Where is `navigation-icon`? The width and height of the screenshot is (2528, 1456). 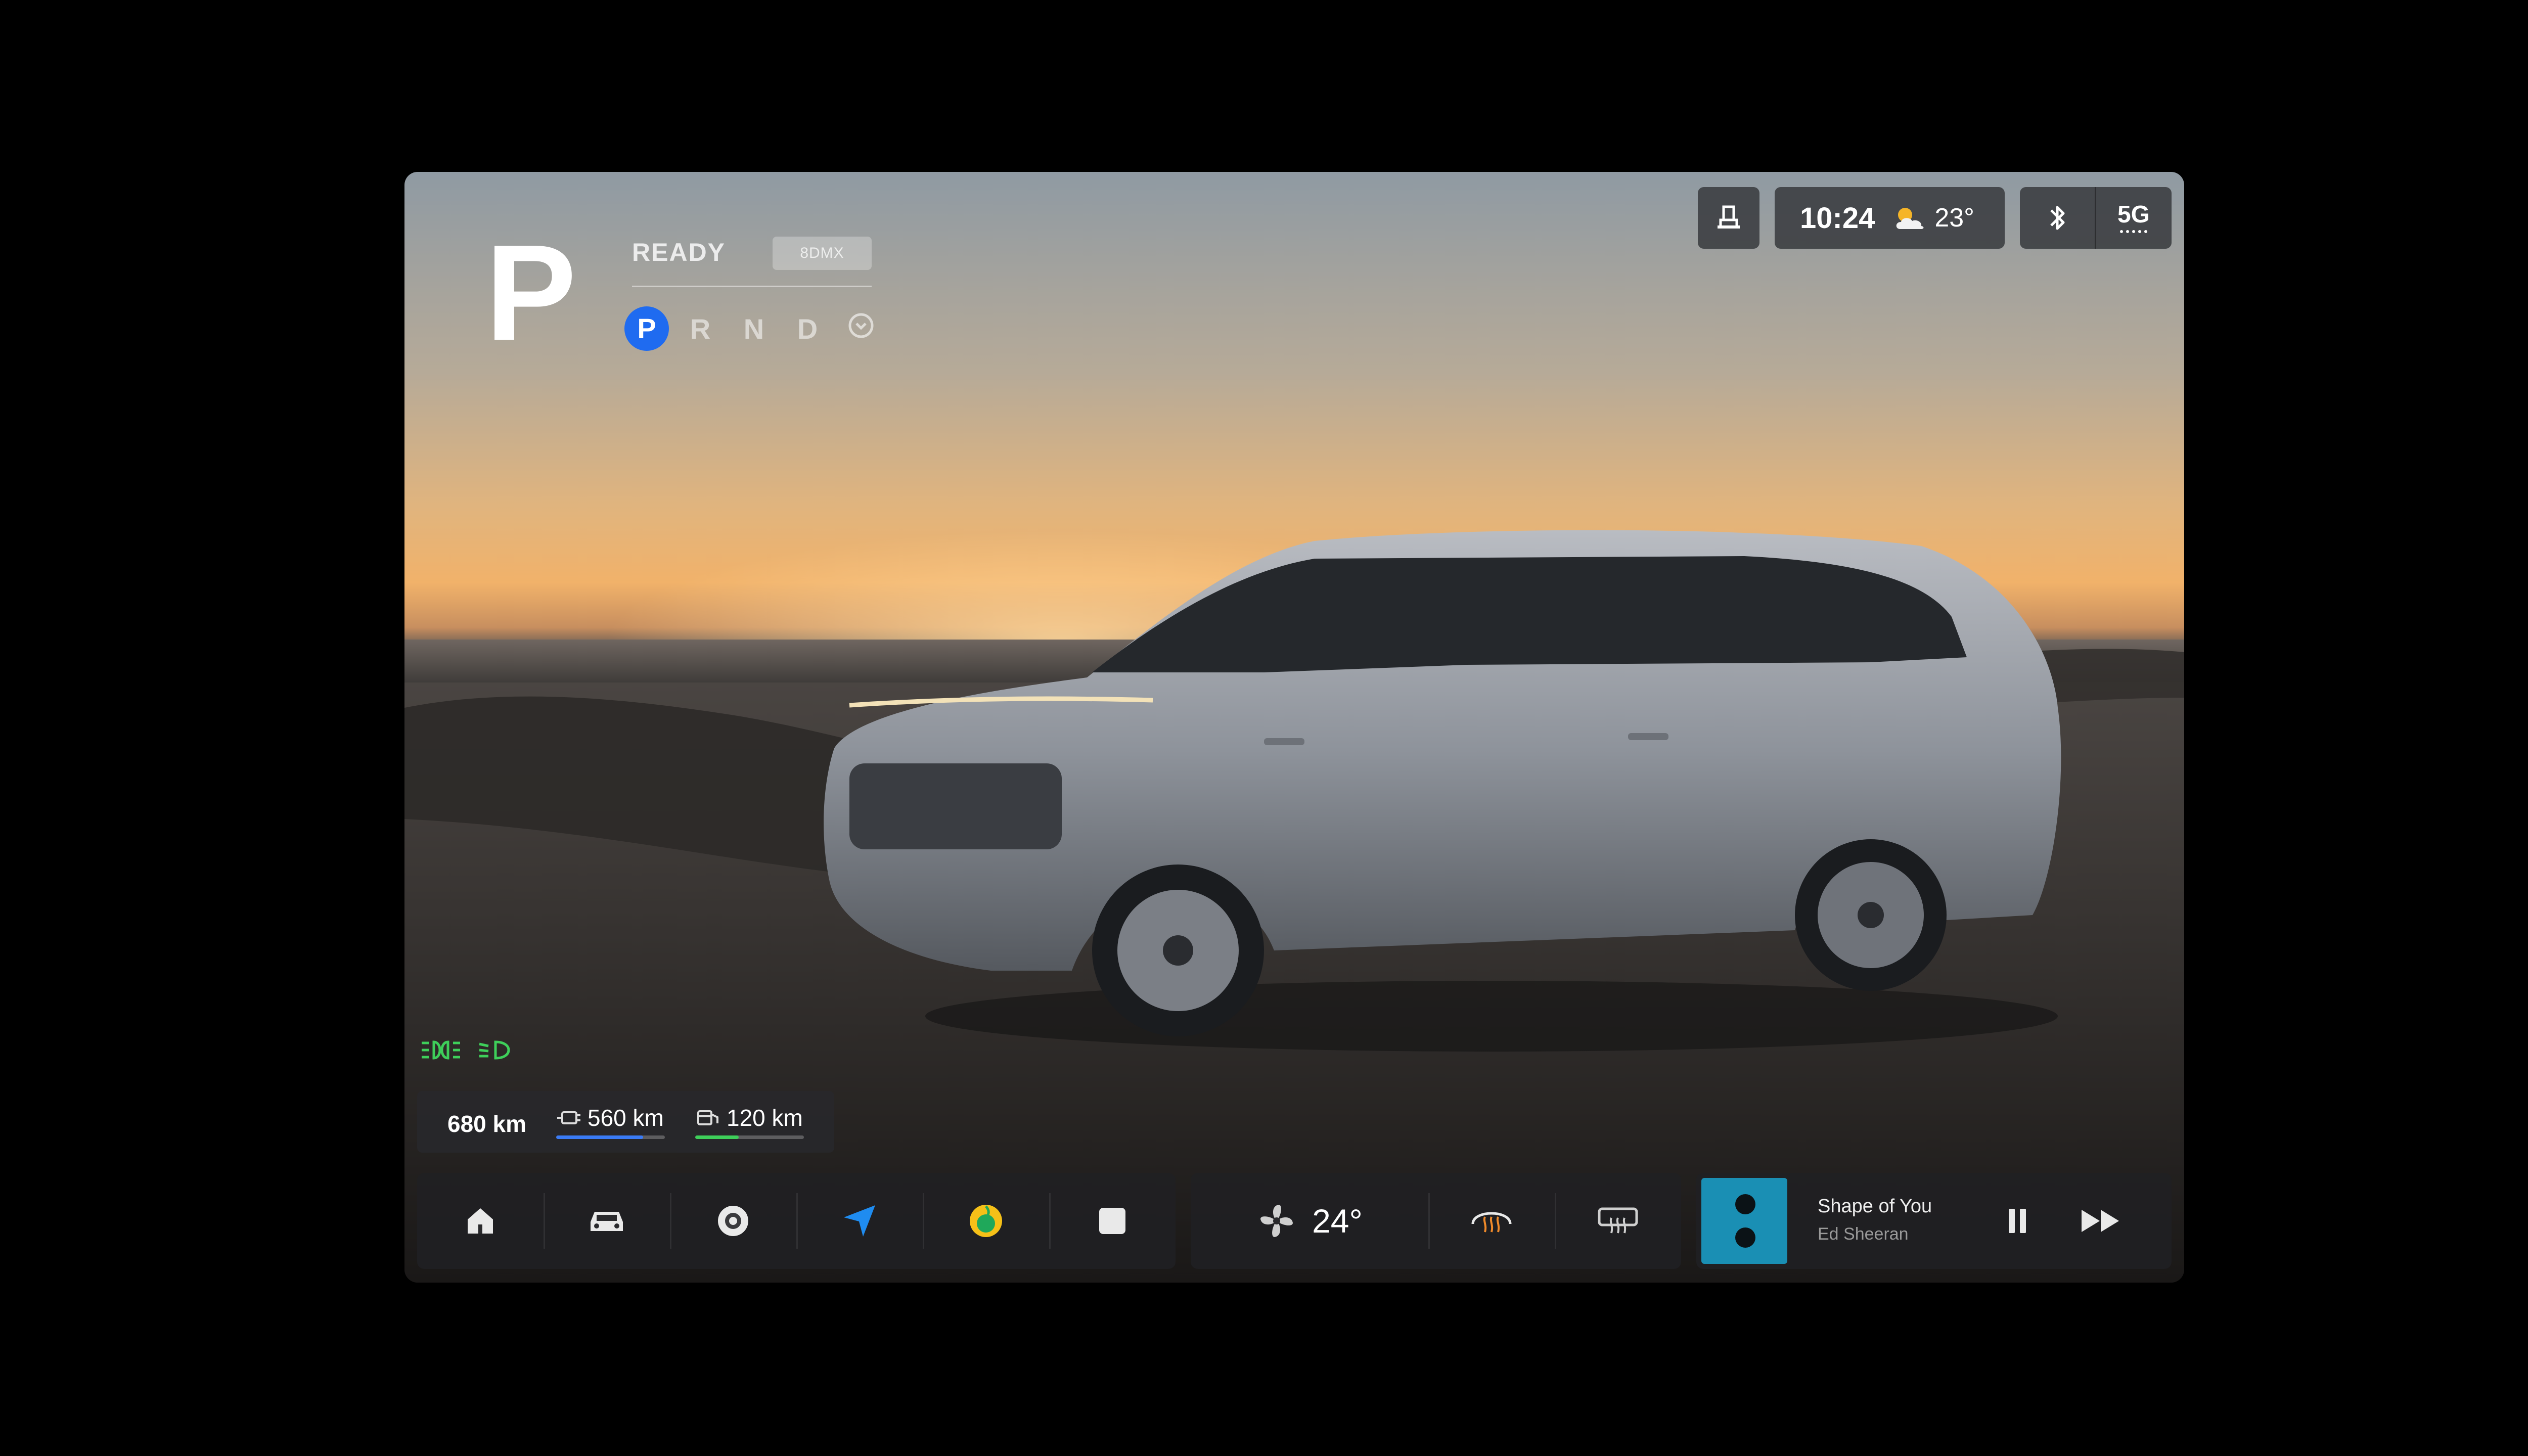 navigation-icon is located at coordinates (860, 1221).